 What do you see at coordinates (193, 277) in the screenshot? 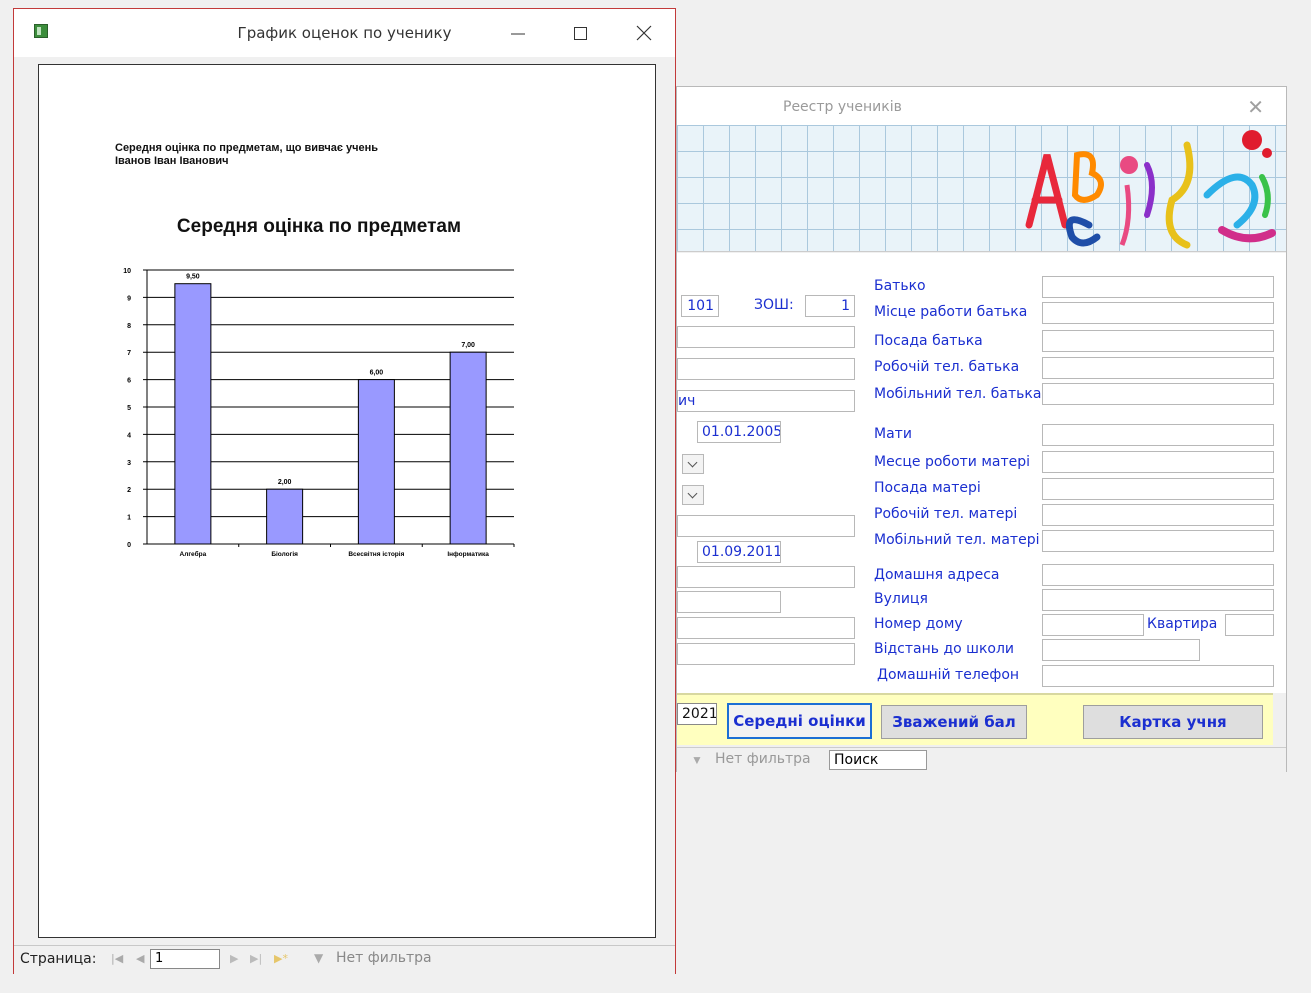
I see `data-label: 9,50` at bounding box center [193, 277].